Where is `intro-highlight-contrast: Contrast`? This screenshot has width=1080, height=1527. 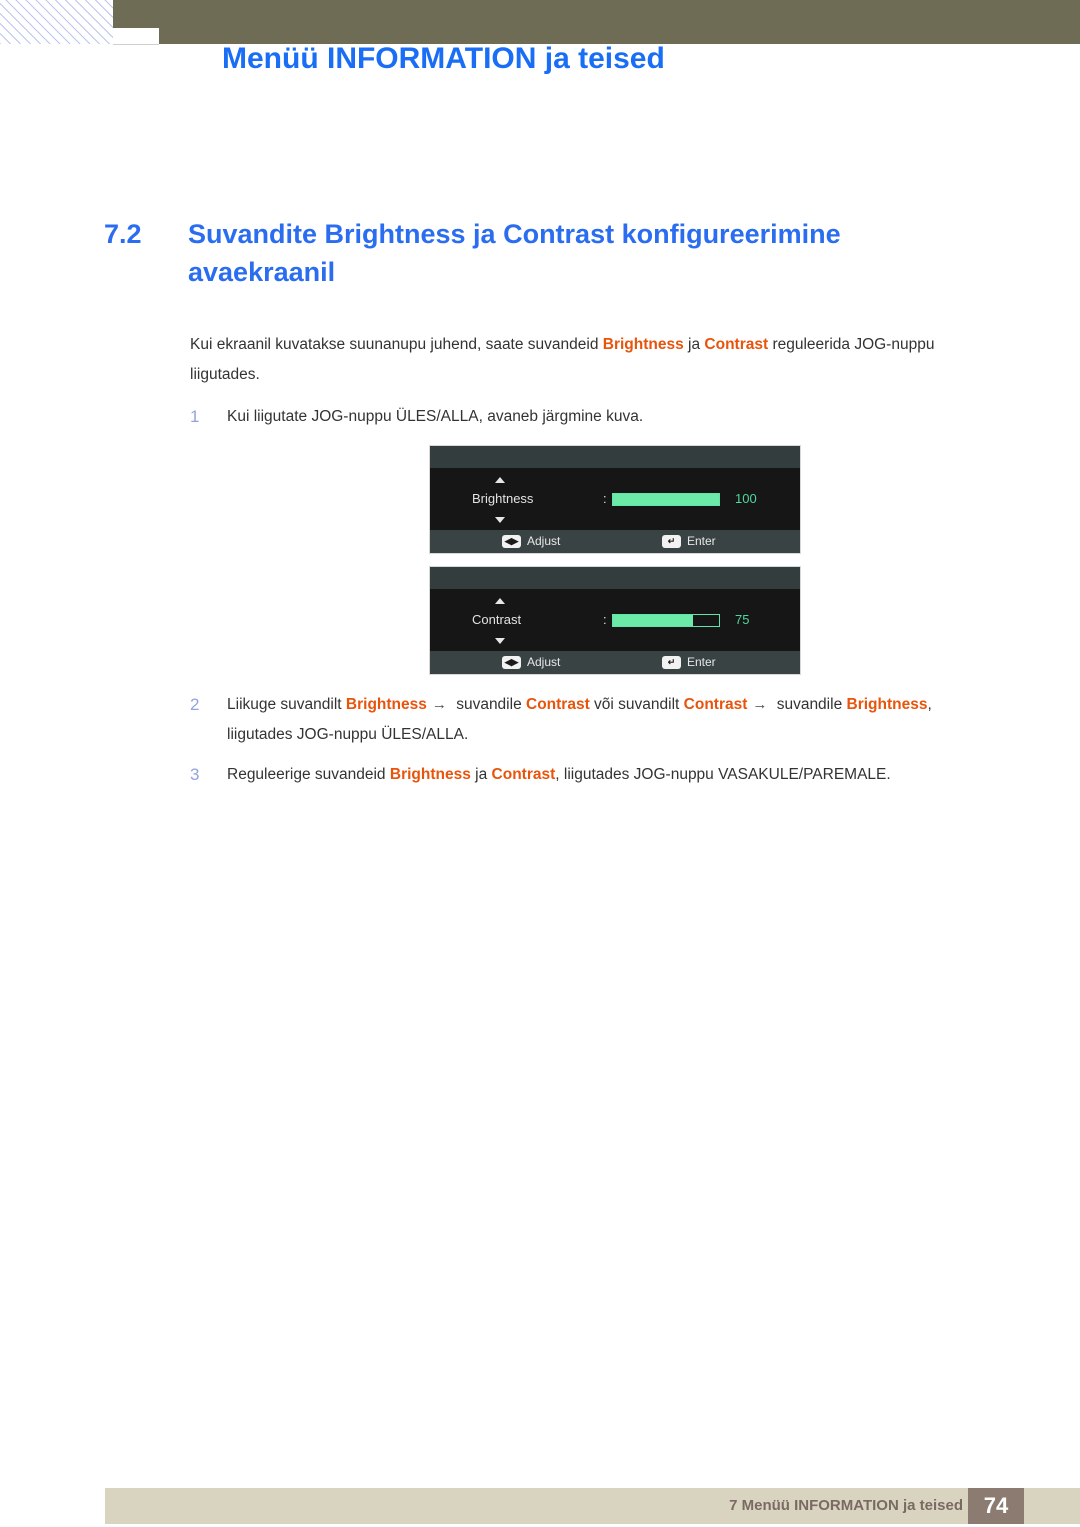 intro-highlight-contrast: Contrast is located at coordinates (736, 344).